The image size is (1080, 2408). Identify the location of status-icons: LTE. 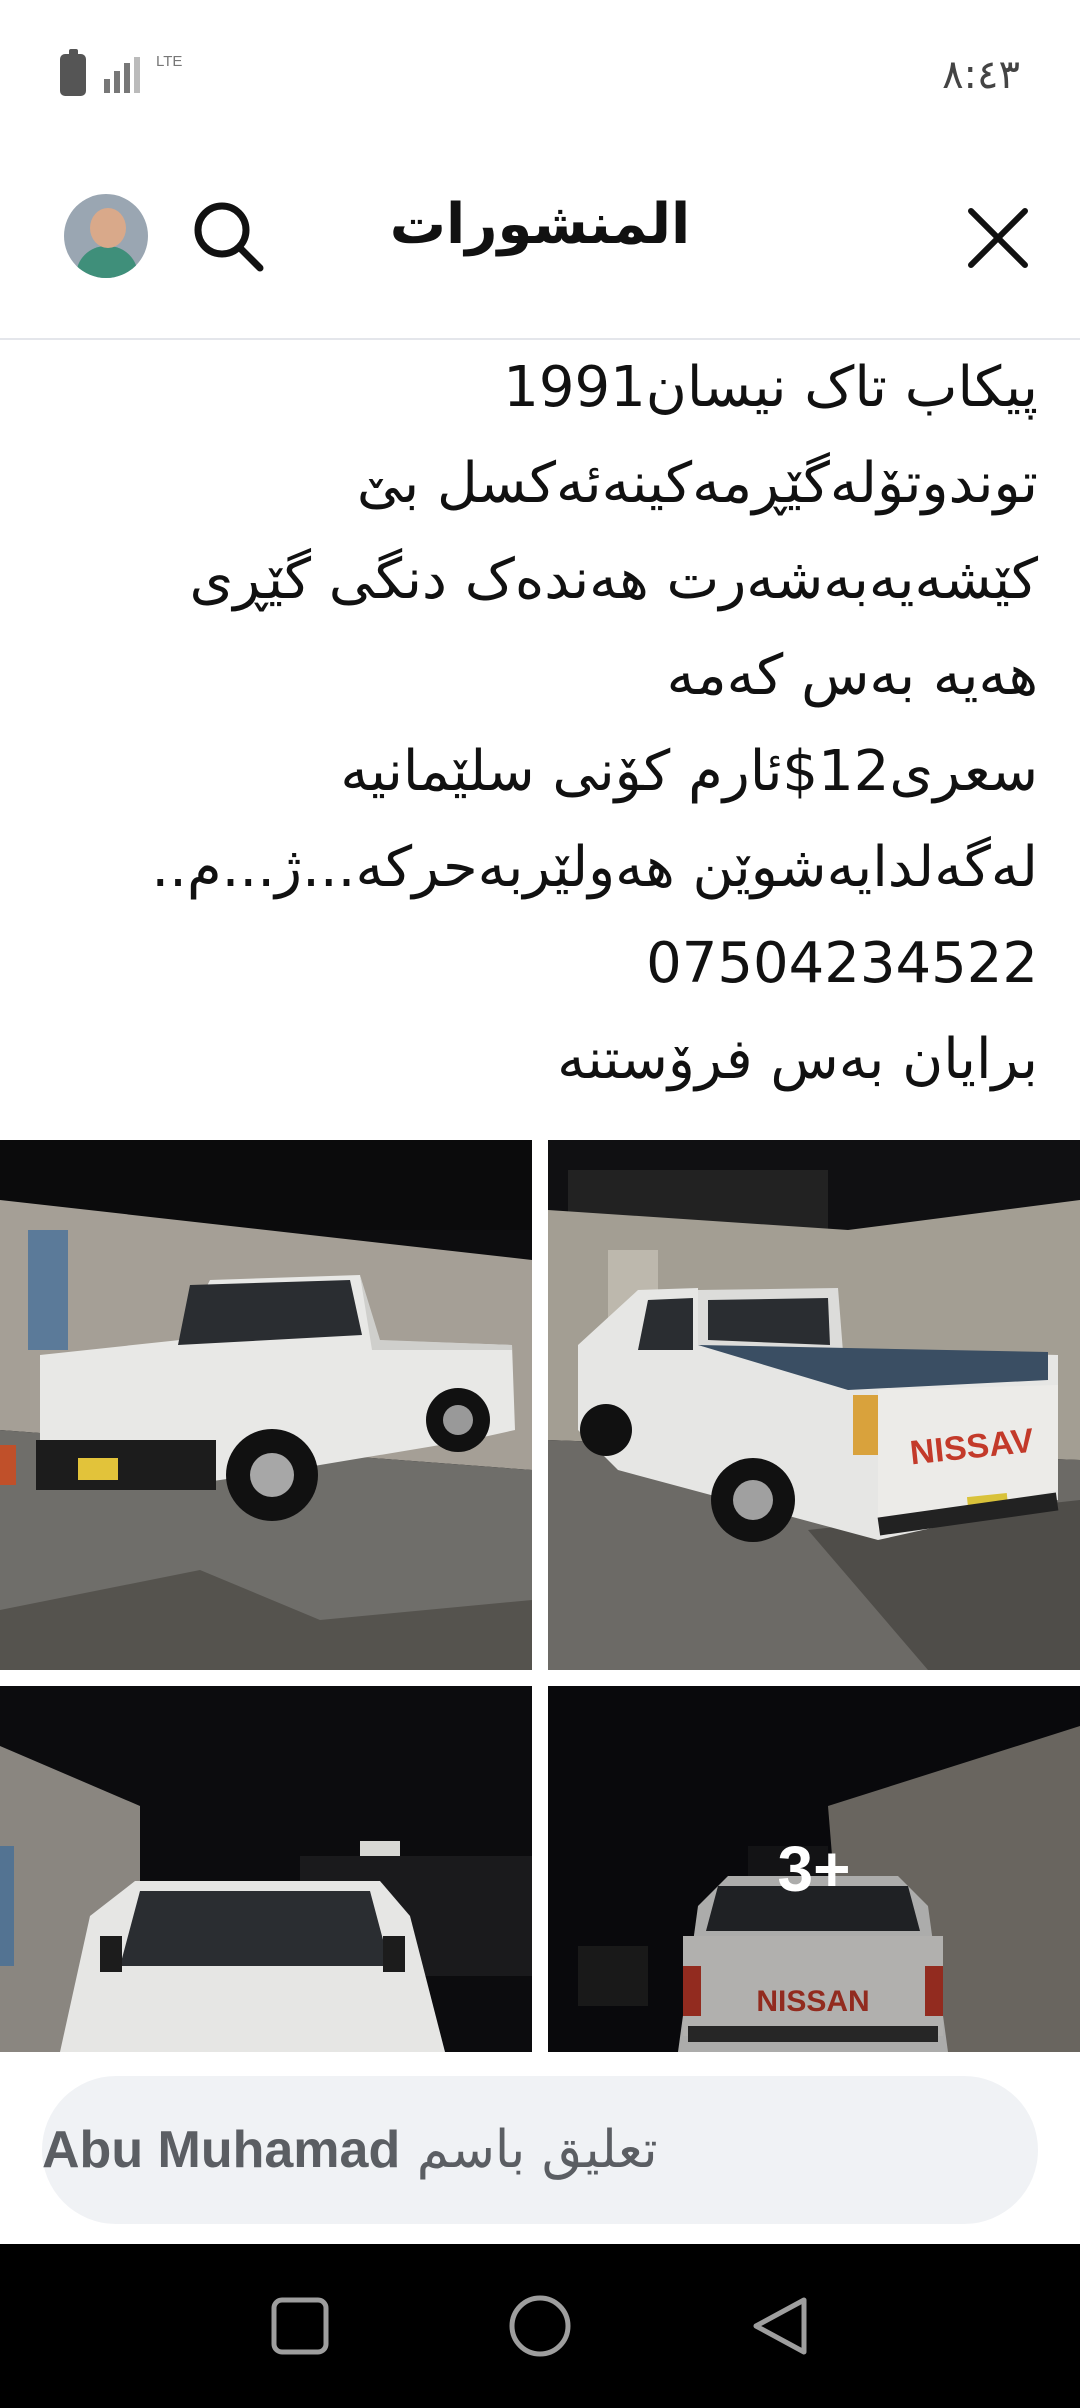
(121, 72).